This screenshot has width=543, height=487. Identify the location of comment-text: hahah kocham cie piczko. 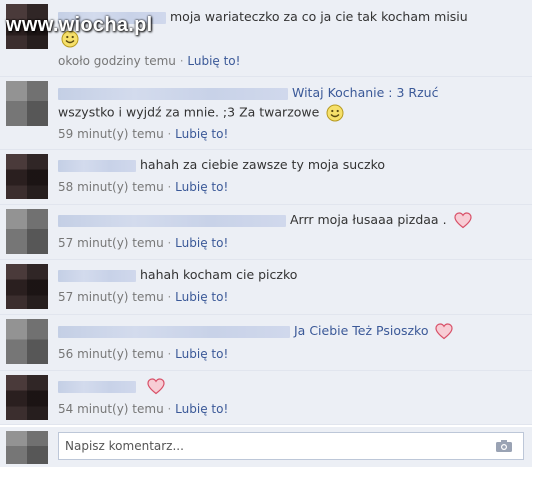
(219, 274).